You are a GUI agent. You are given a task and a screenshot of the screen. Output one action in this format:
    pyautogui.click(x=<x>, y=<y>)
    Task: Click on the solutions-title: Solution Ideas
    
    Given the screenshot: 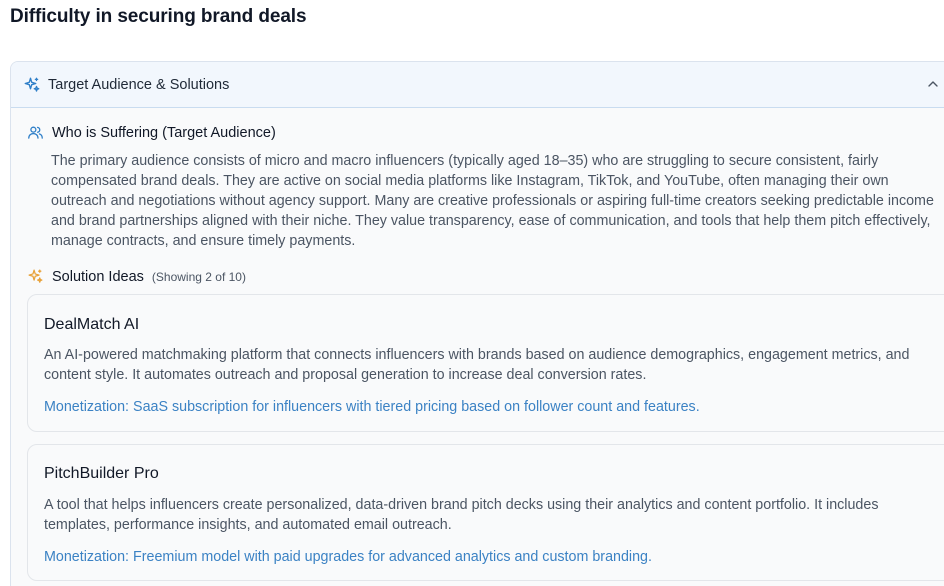 What is the action you would take?
    pyautogui.click(x=98, y=276)
    